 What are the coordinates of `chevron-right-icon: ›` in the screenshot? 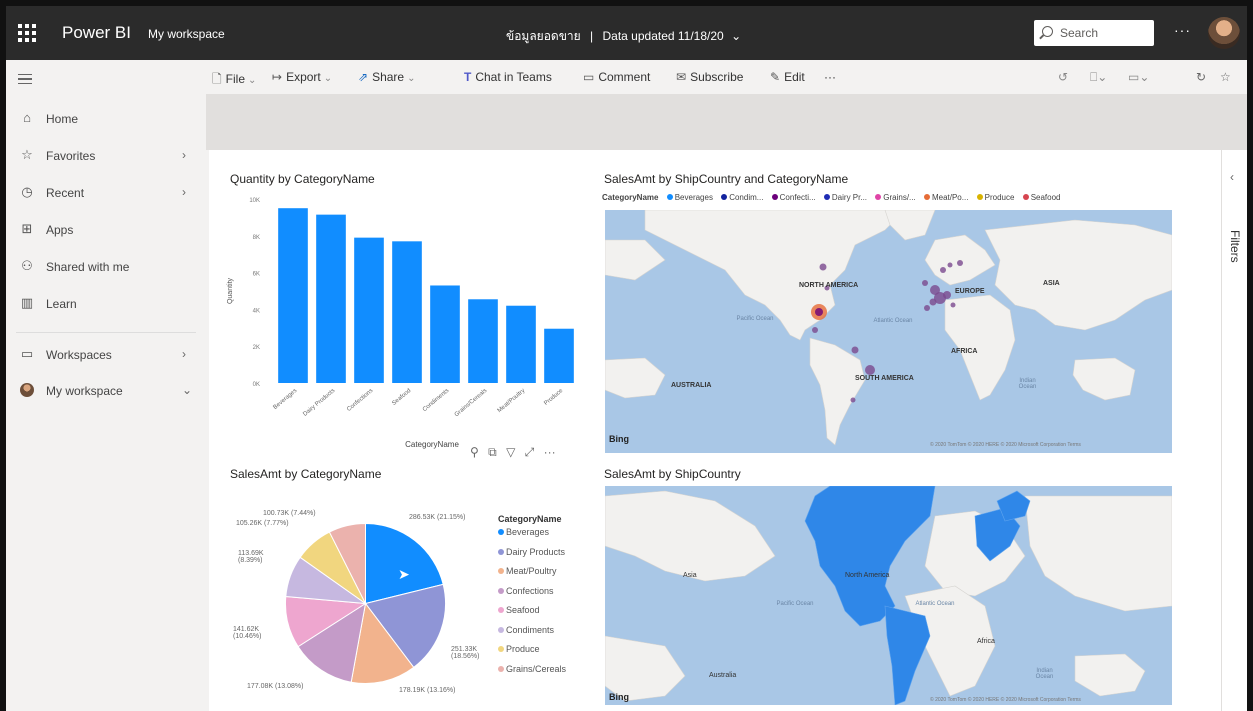 It's located at (184, 192).